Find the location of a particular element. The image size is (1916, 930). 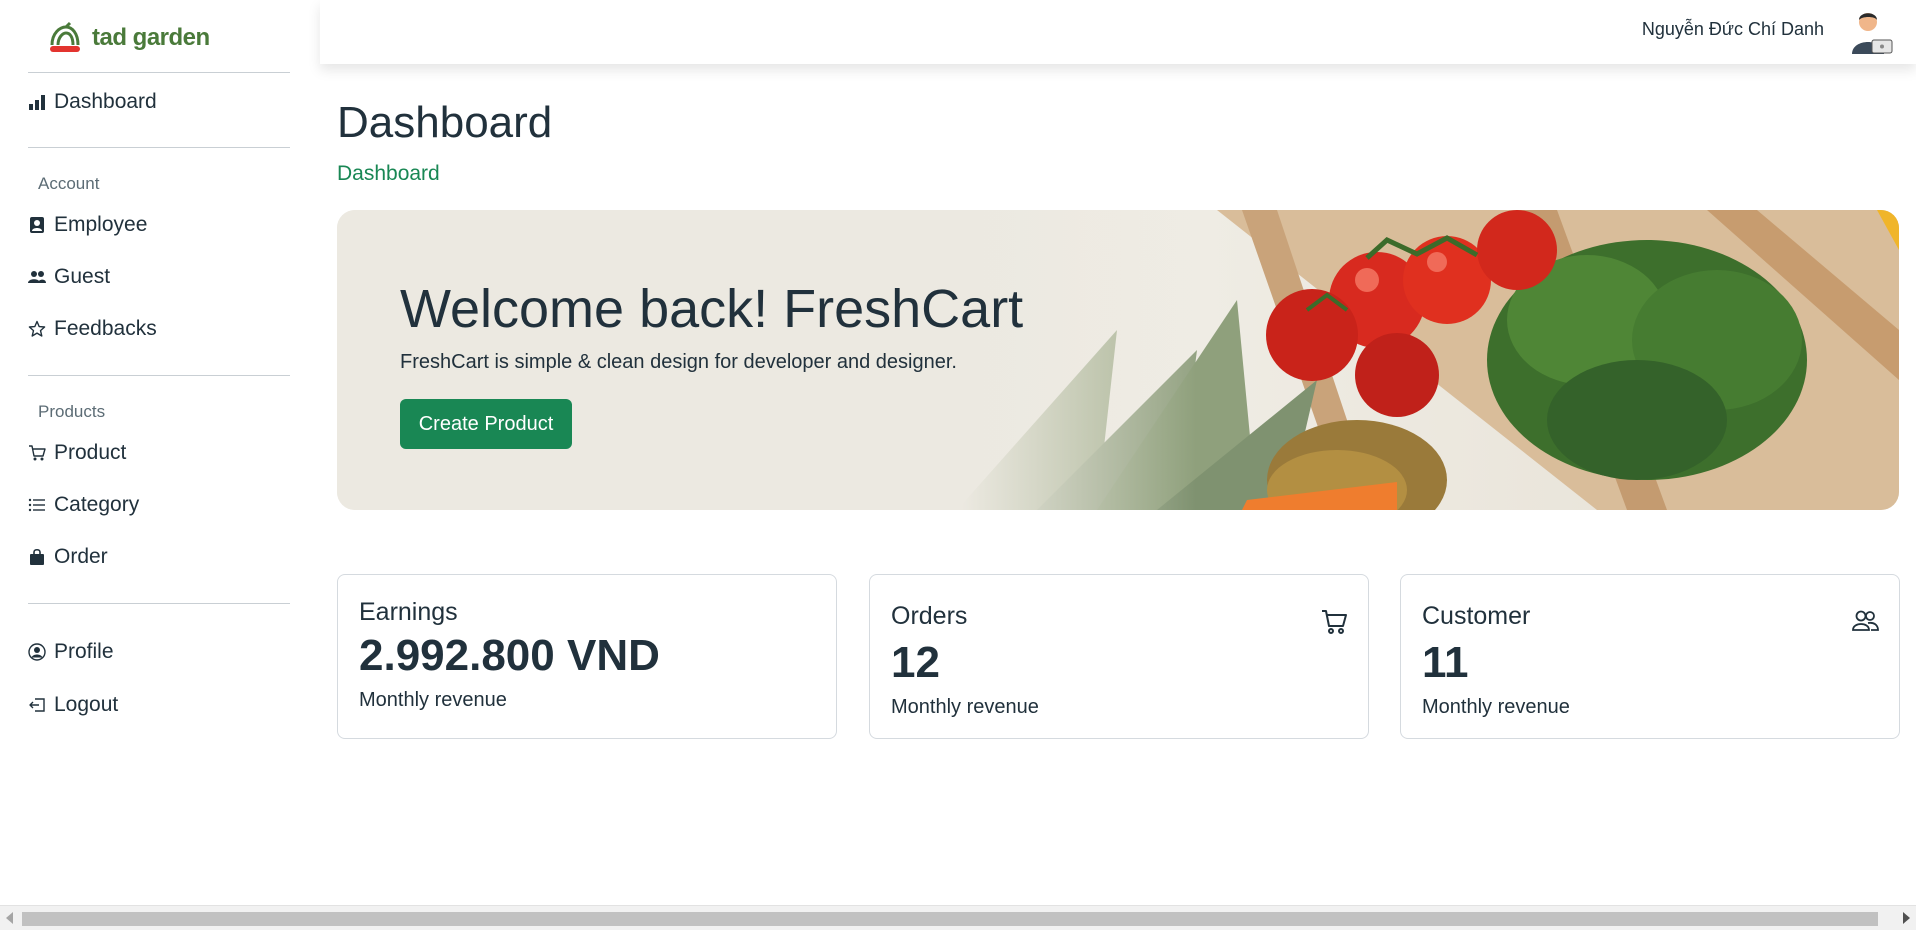

breadcrumb: Dashboard is located at coordinates (388, 174).